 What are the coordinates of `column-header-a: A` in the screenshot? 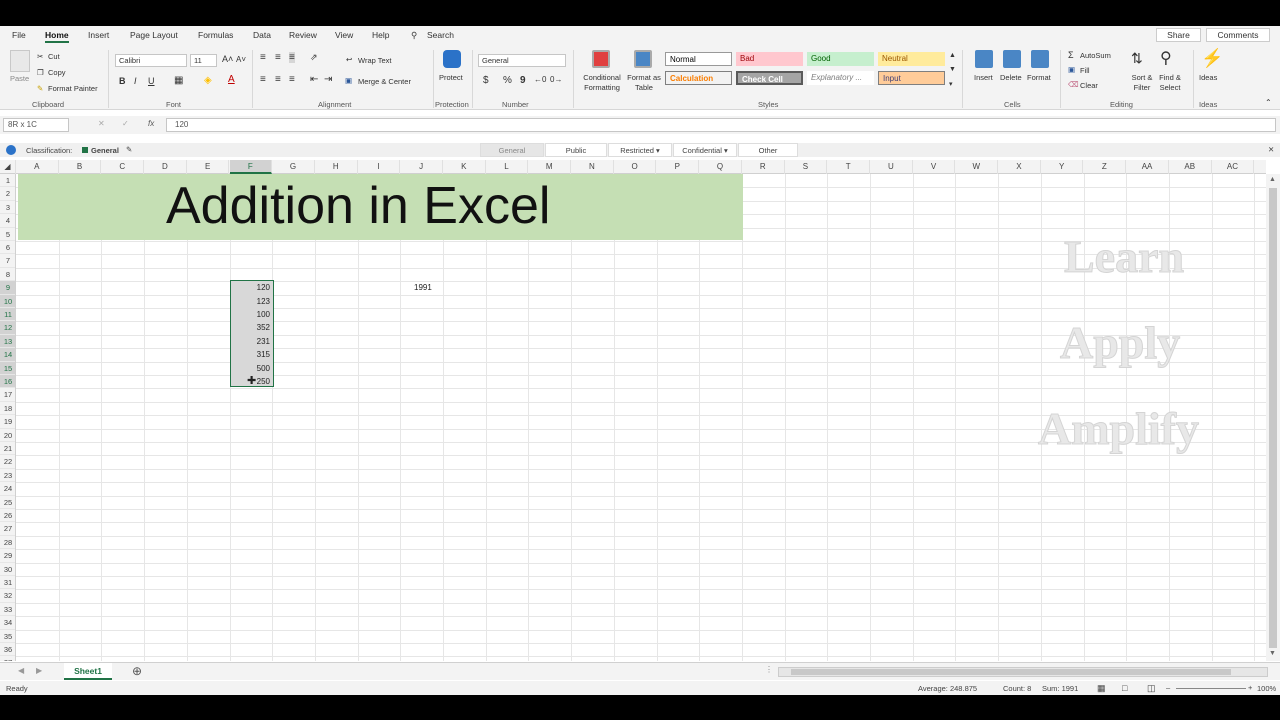 It's located at (37, 167).